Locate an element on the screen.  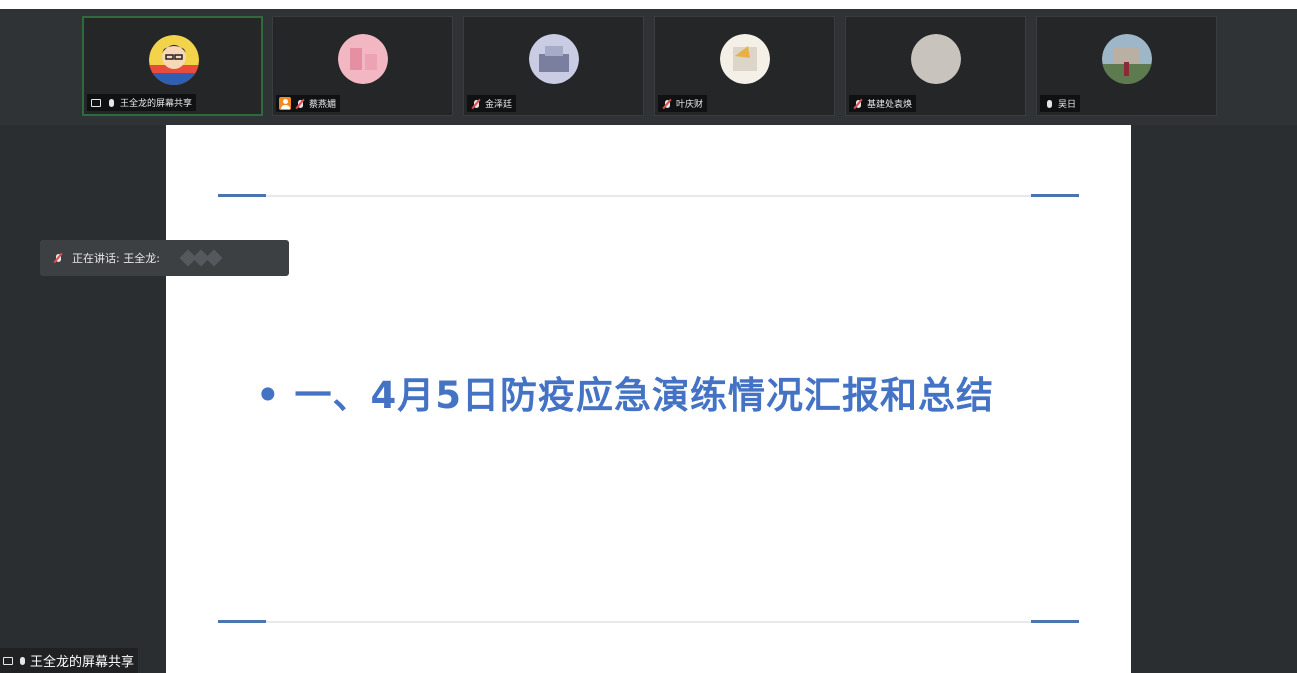
speaker-mic-icon is located at coordinates (58, 258).